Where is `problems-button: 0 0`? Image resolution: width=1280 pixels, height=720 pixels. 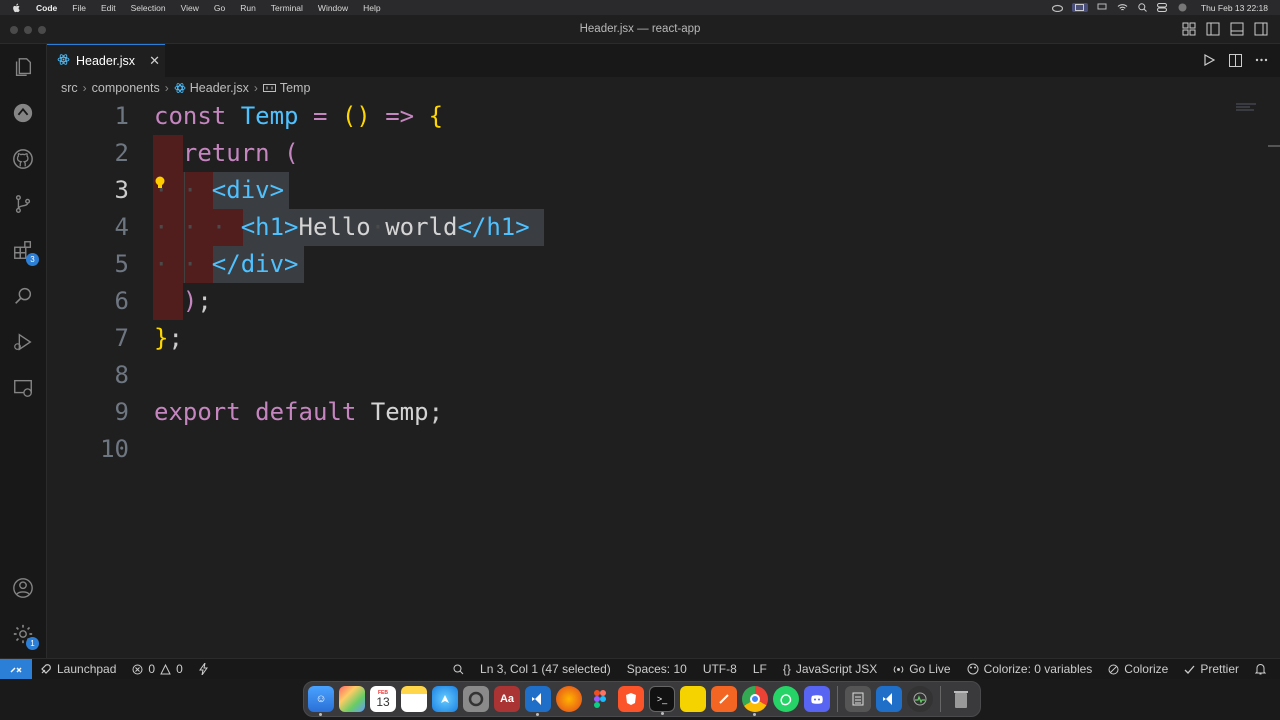 problems-button: 0 0 is located at coordinates (157, 669).